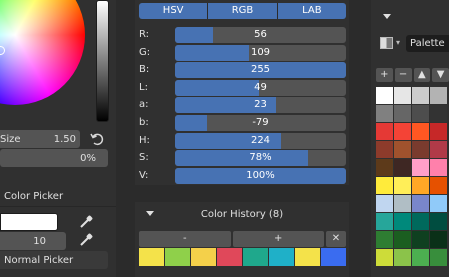 This screenshot has width=449, height=277. What do you see at coordinates (260, 105) in the screenshot?
I see `channel-slider: 23` at bounding box center [260, 105].